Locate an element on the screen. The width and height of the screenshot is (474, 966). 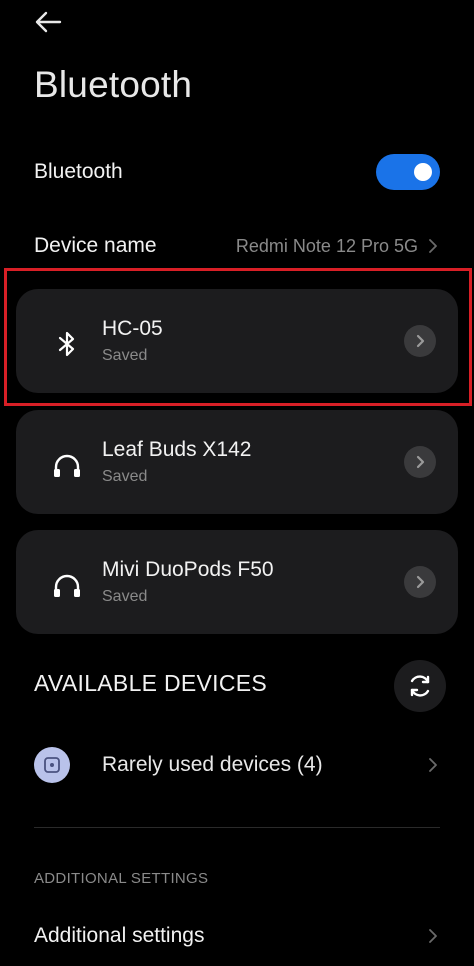
back-button is located at coordinates (48, 22).